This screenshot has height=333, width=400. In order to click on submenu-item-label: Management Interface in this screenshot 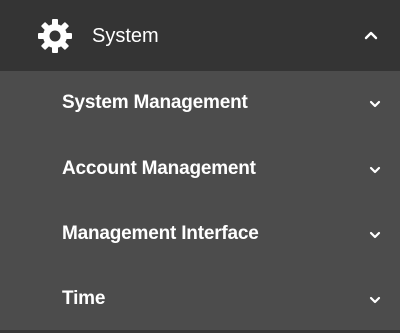, I will do `click(160, 233)`.